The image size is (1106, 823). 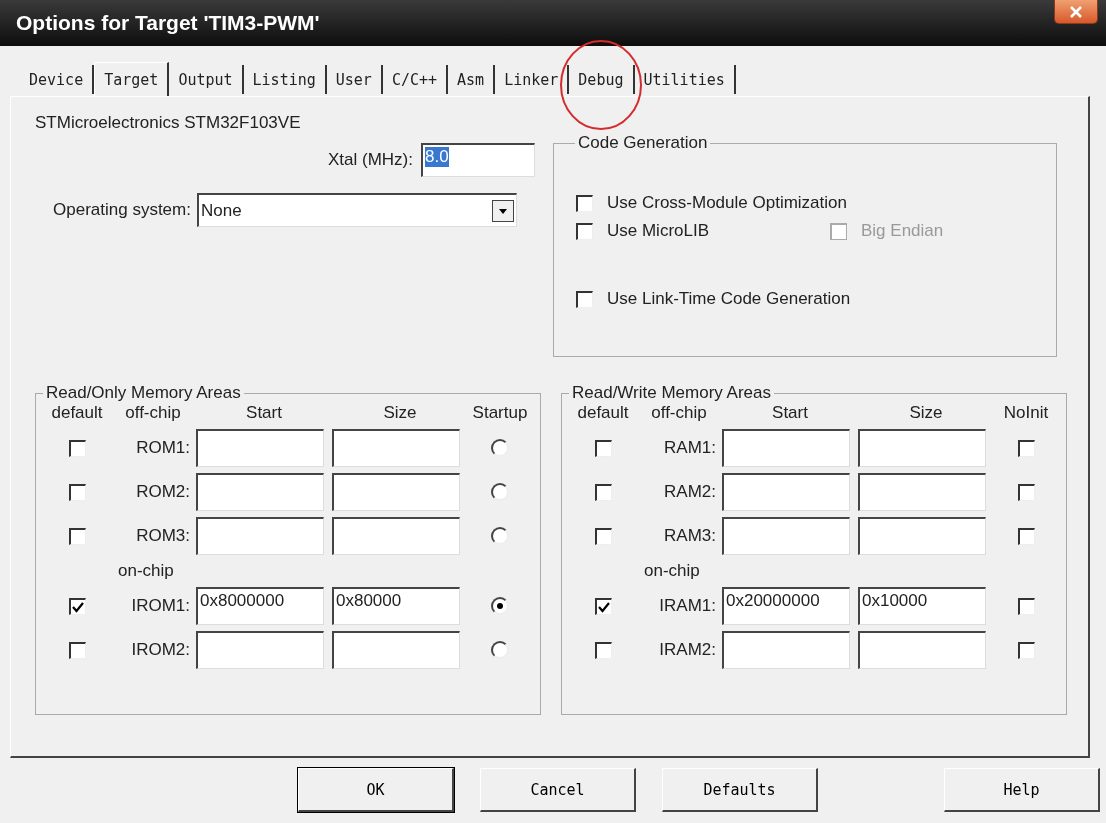 What do you see at coordinates (163, 536) in the screenshot?
I see `area-label: ROM3:` at bounding box center [163, 536].